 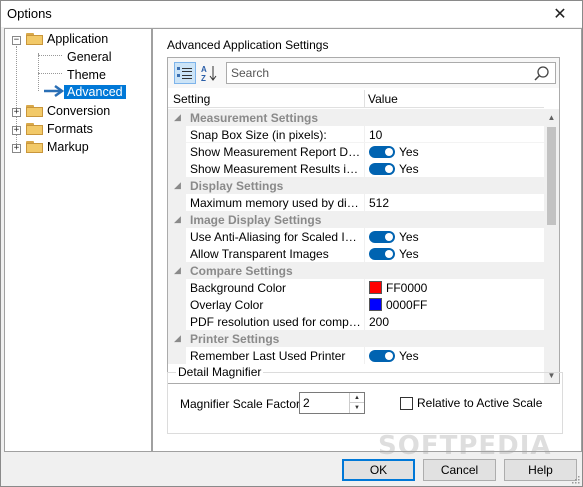 What do you see at coordinates (356, 321) in the screenshot?
I see `property-row: PDF resolution used for compare 200` at bounding box center [356, 321].